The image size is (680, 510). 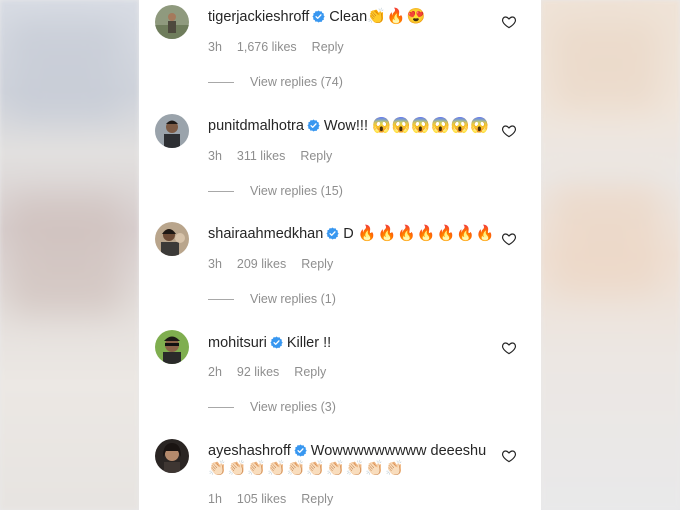 I want to click on view-replies-label: View replies (1), so click(x=293, y=299).